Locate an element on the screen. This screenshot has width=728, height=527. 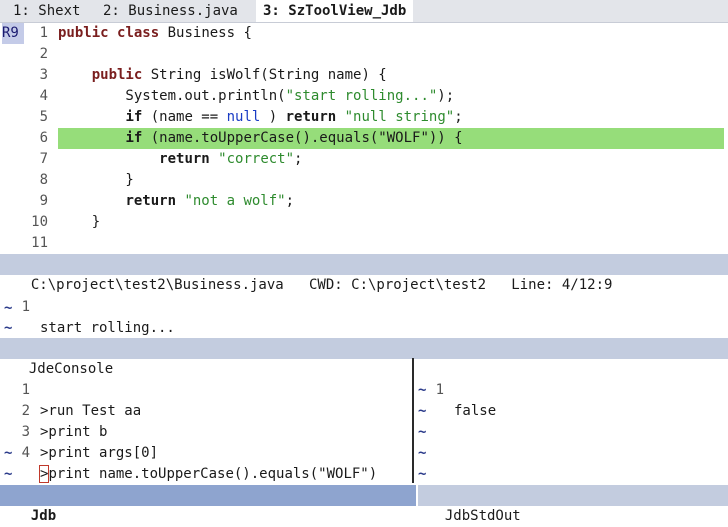
code-line: if (name == null ) return "null string"; is located at coordinates (260, 117).